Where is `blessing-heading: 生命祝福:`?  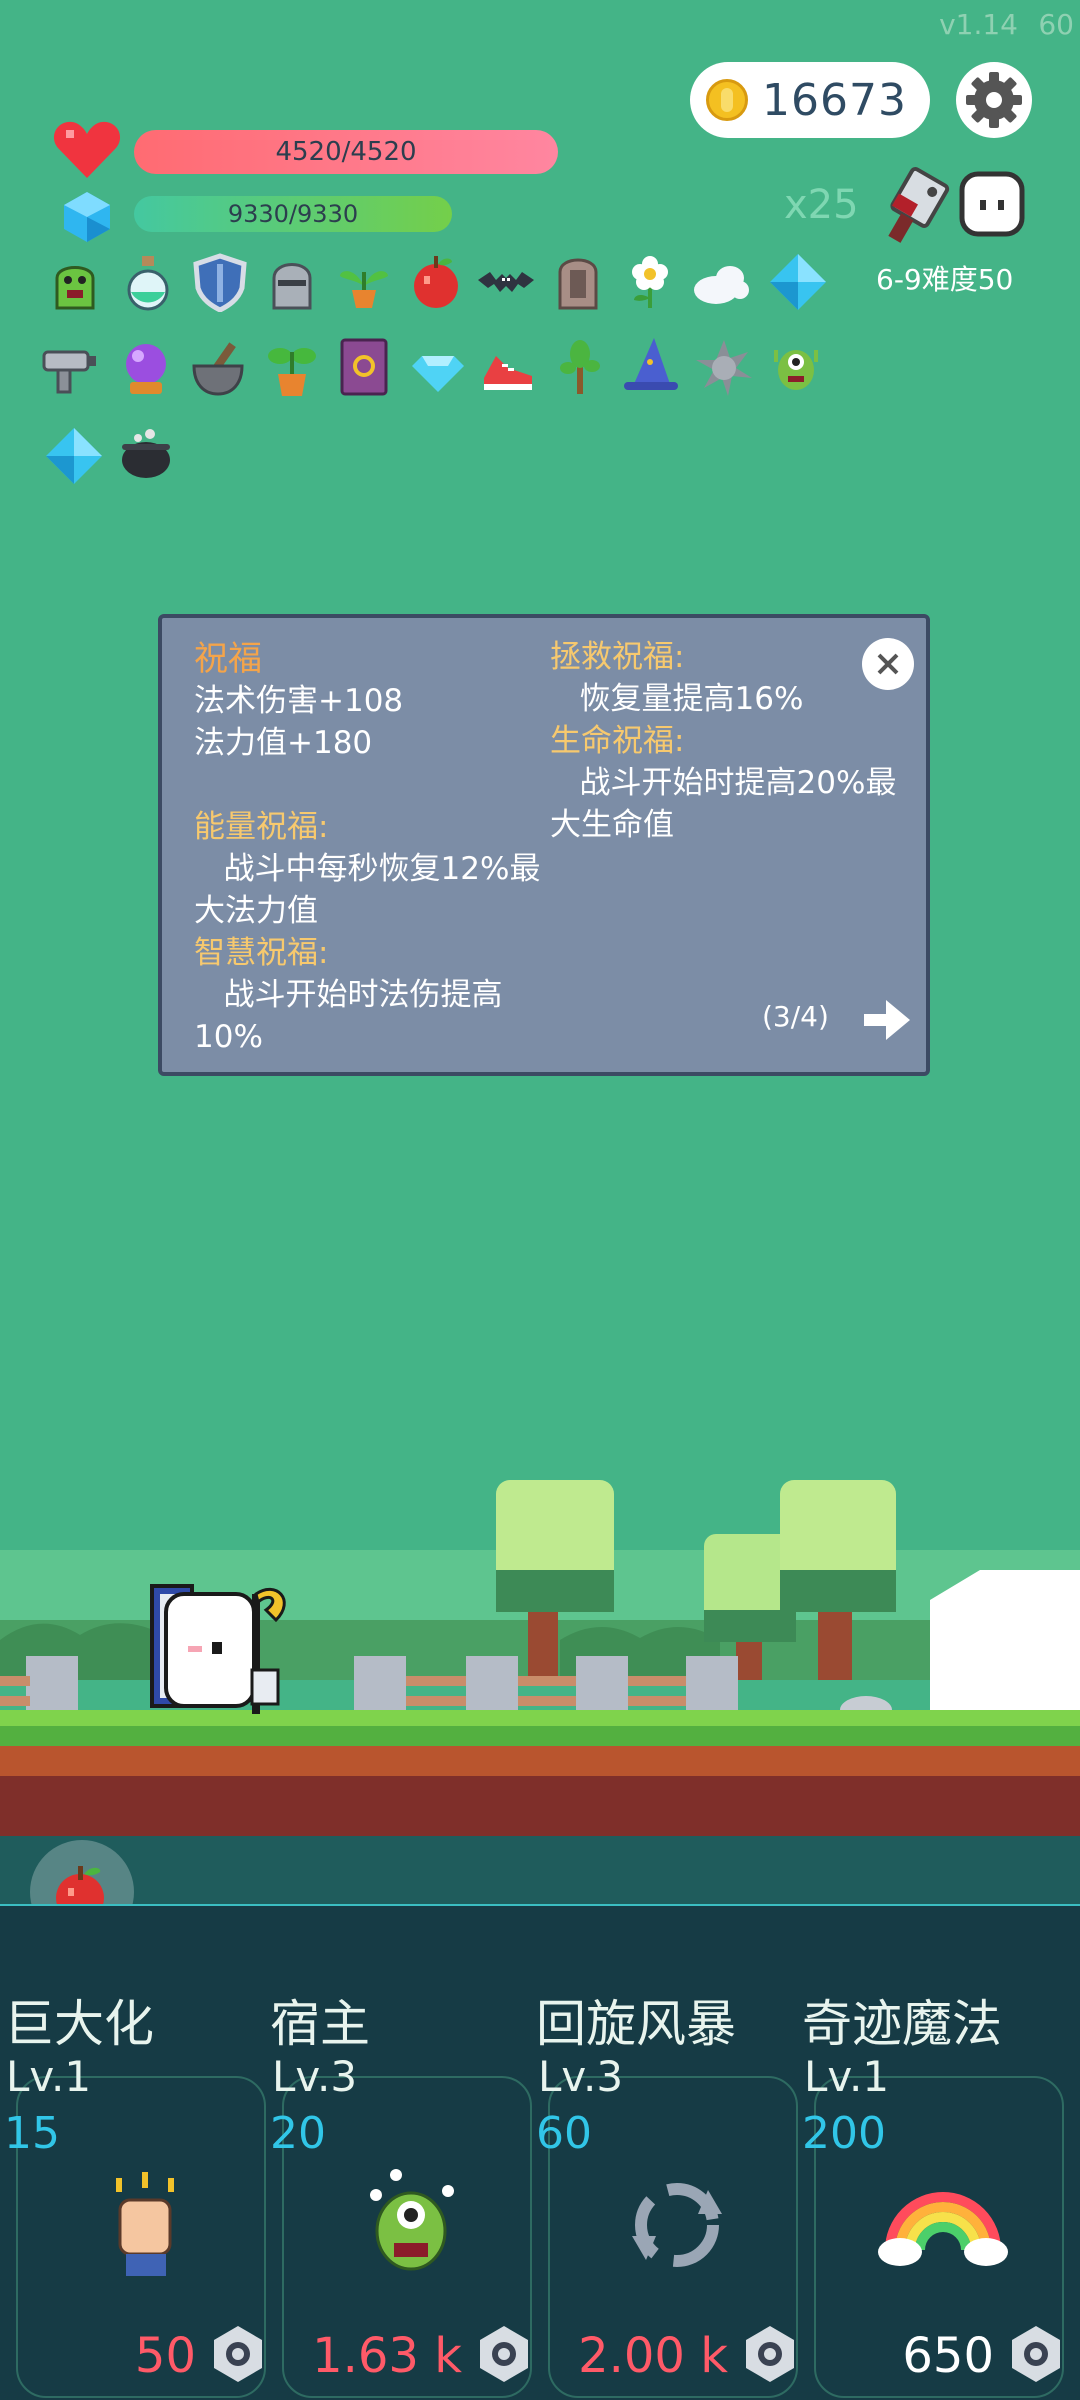
blessing-heading: 生命祝福: is located at coordinates (617, 741).